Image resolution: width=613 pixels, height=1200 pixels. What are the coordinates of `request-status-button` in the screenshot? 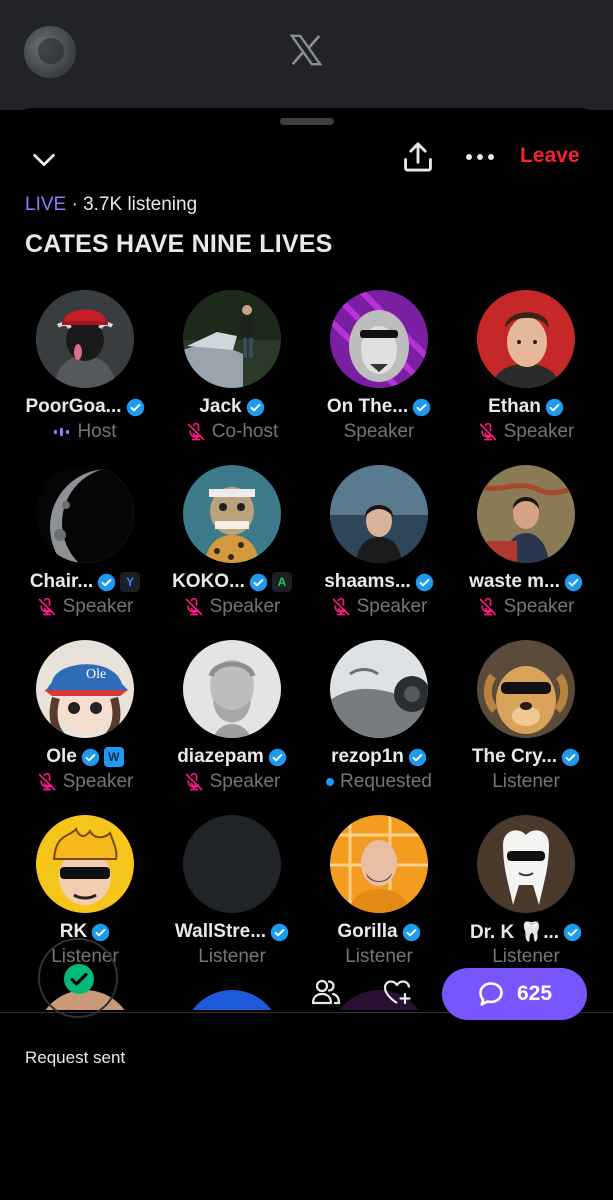 It's located at (78, 978).